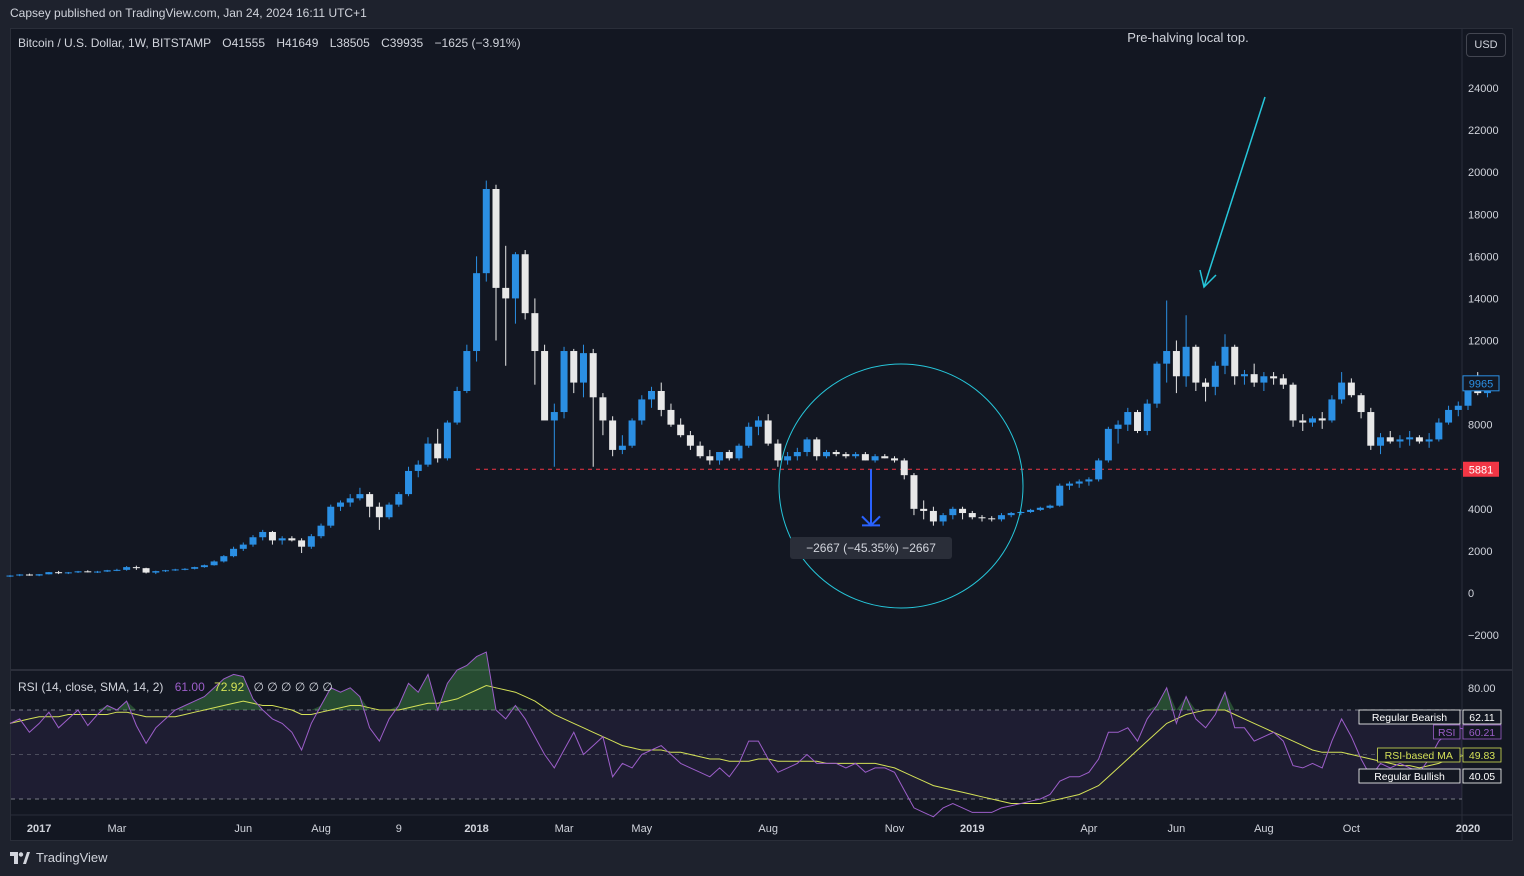  Describe the element at coordinates (1486, 45) in the screenshot. I see `currency-button: USD` at that location.